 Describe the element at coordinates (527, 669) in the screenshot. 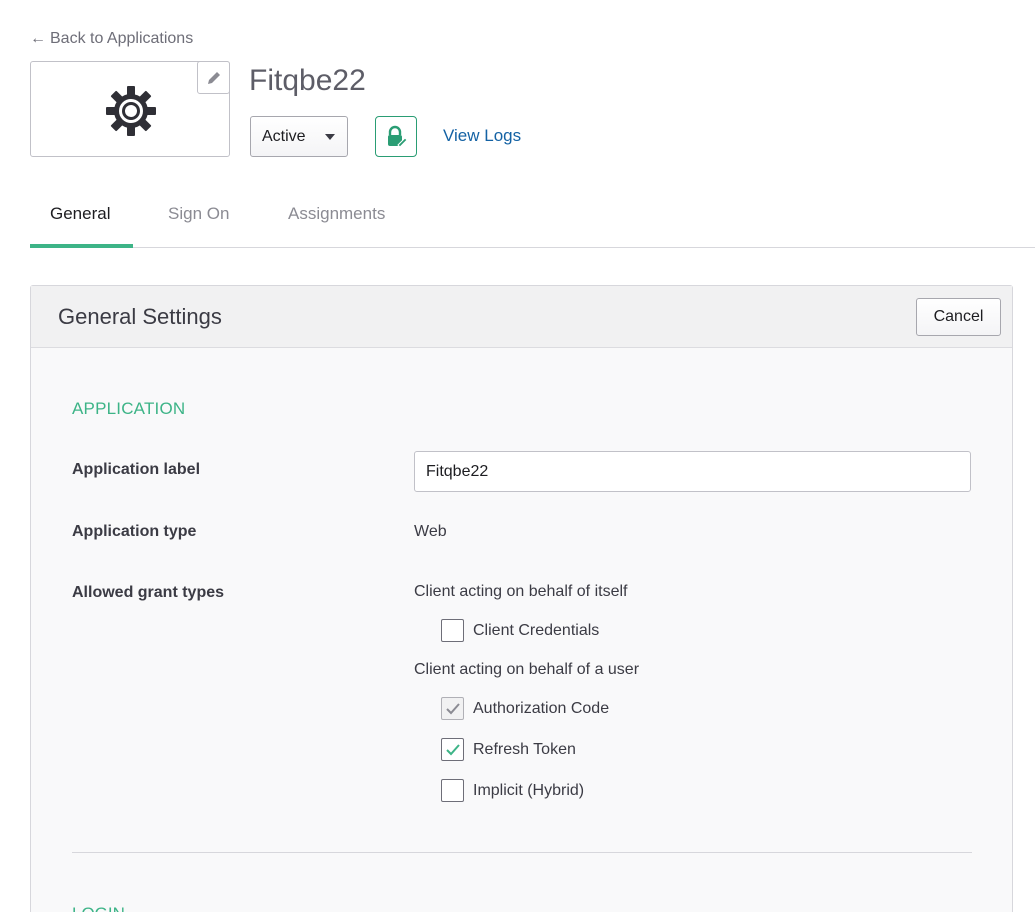

I see `grant-group-user-label: Client acting on behalf of a user` at that location.